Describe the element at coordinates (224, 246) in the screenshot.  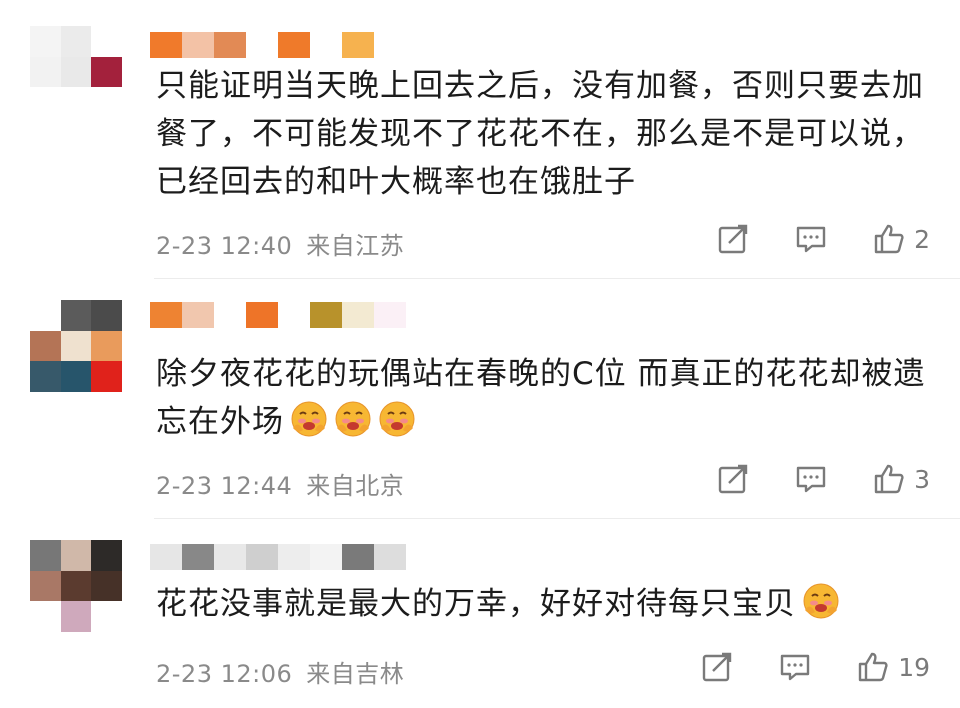
I see `timestamp: 2-23 12:40` at that location.